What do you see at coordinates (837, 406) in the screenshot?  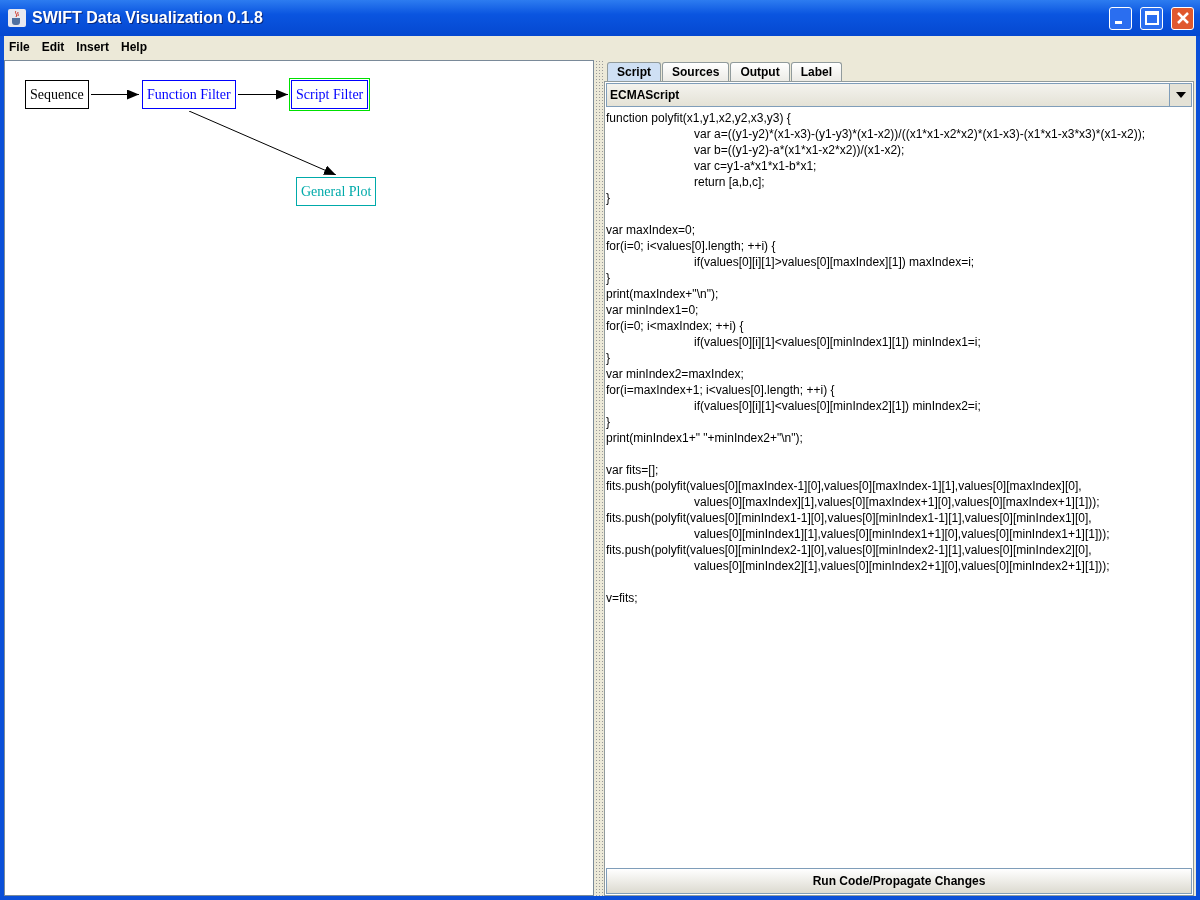 I see `code-line: if(values[0][i][1]<values[0][minIndex2][1]) minIndex2=i;` at bounding box center [837, 406].